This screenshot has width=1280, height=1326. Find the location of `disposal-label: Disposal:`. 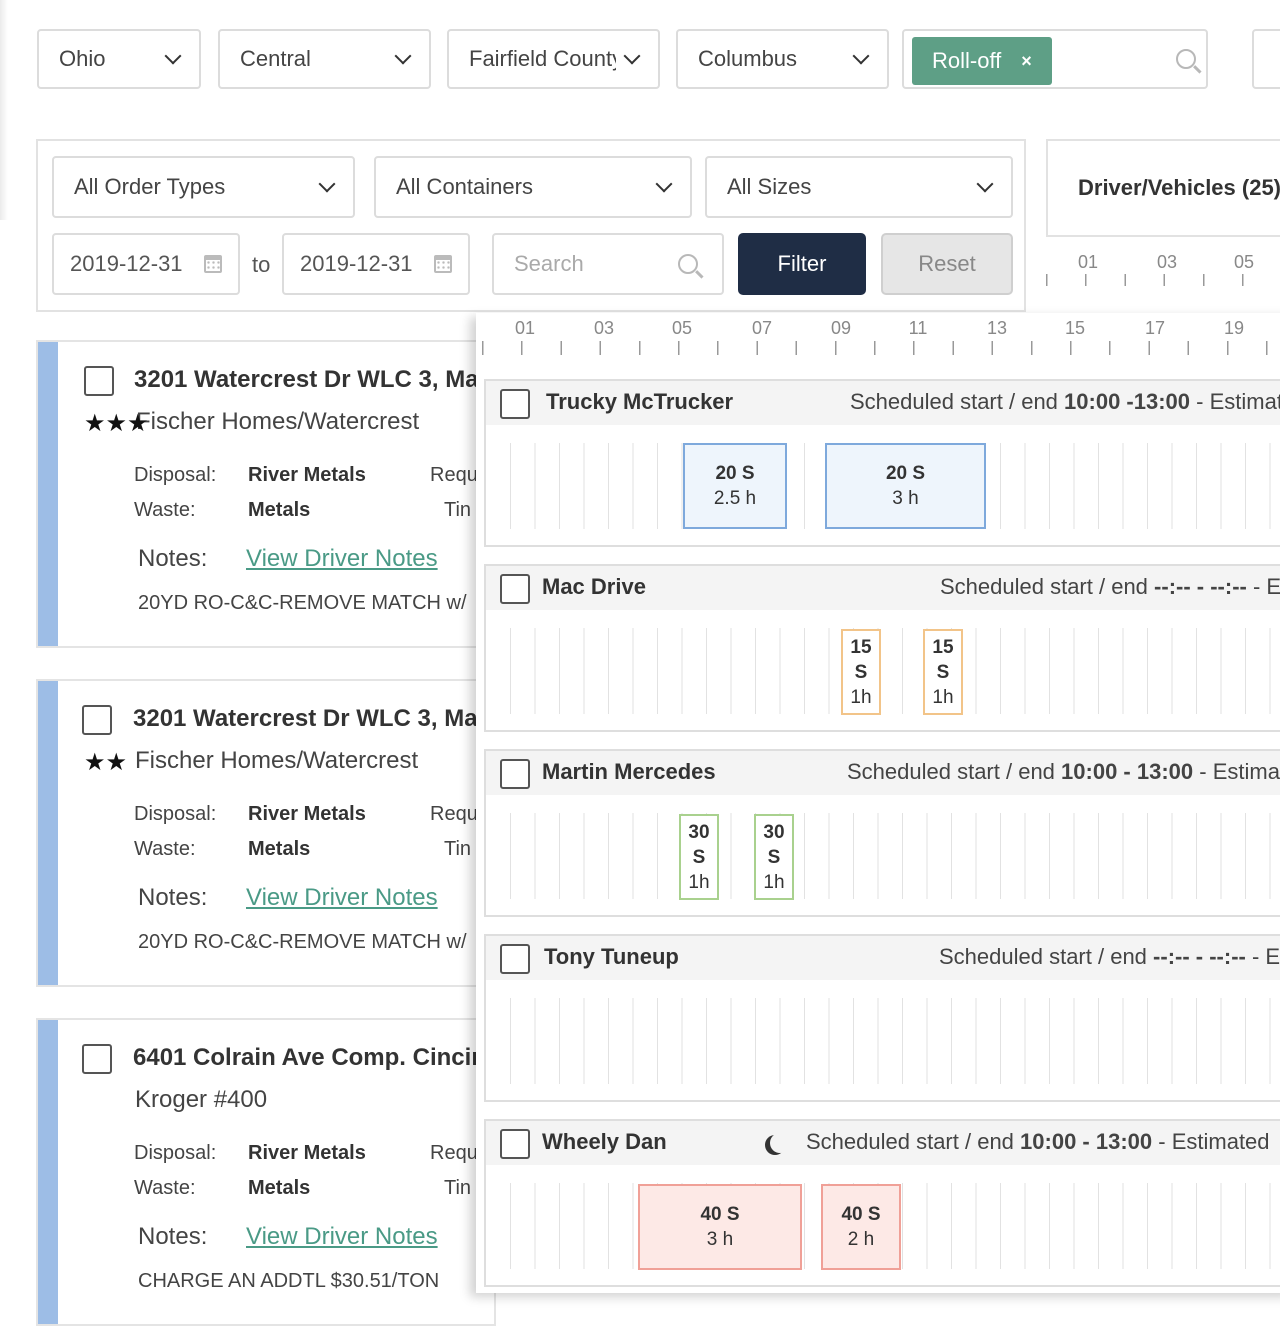

disposal-label: Disposal: is located at coordinates (175, 814).